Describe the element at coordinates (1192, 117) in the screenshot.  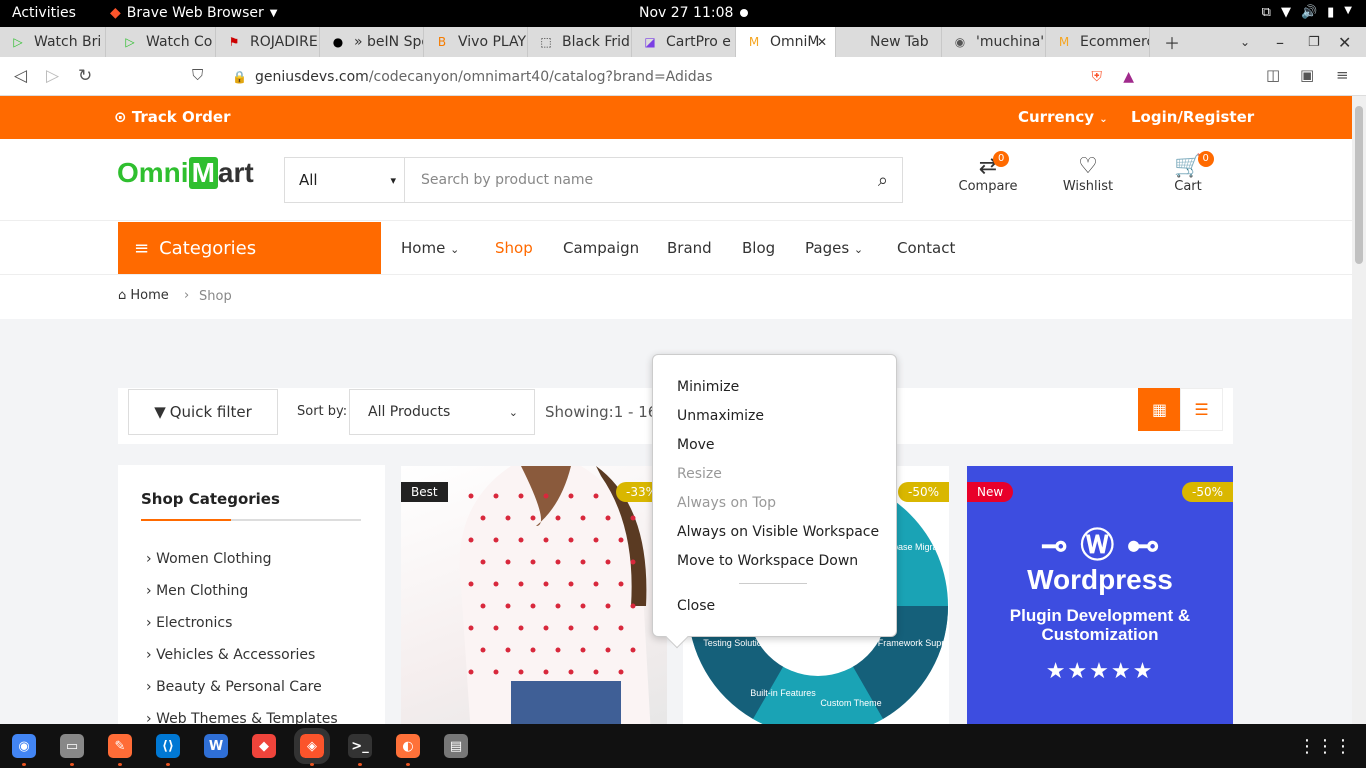
I see `login-register-link: Login/Register` at that location.